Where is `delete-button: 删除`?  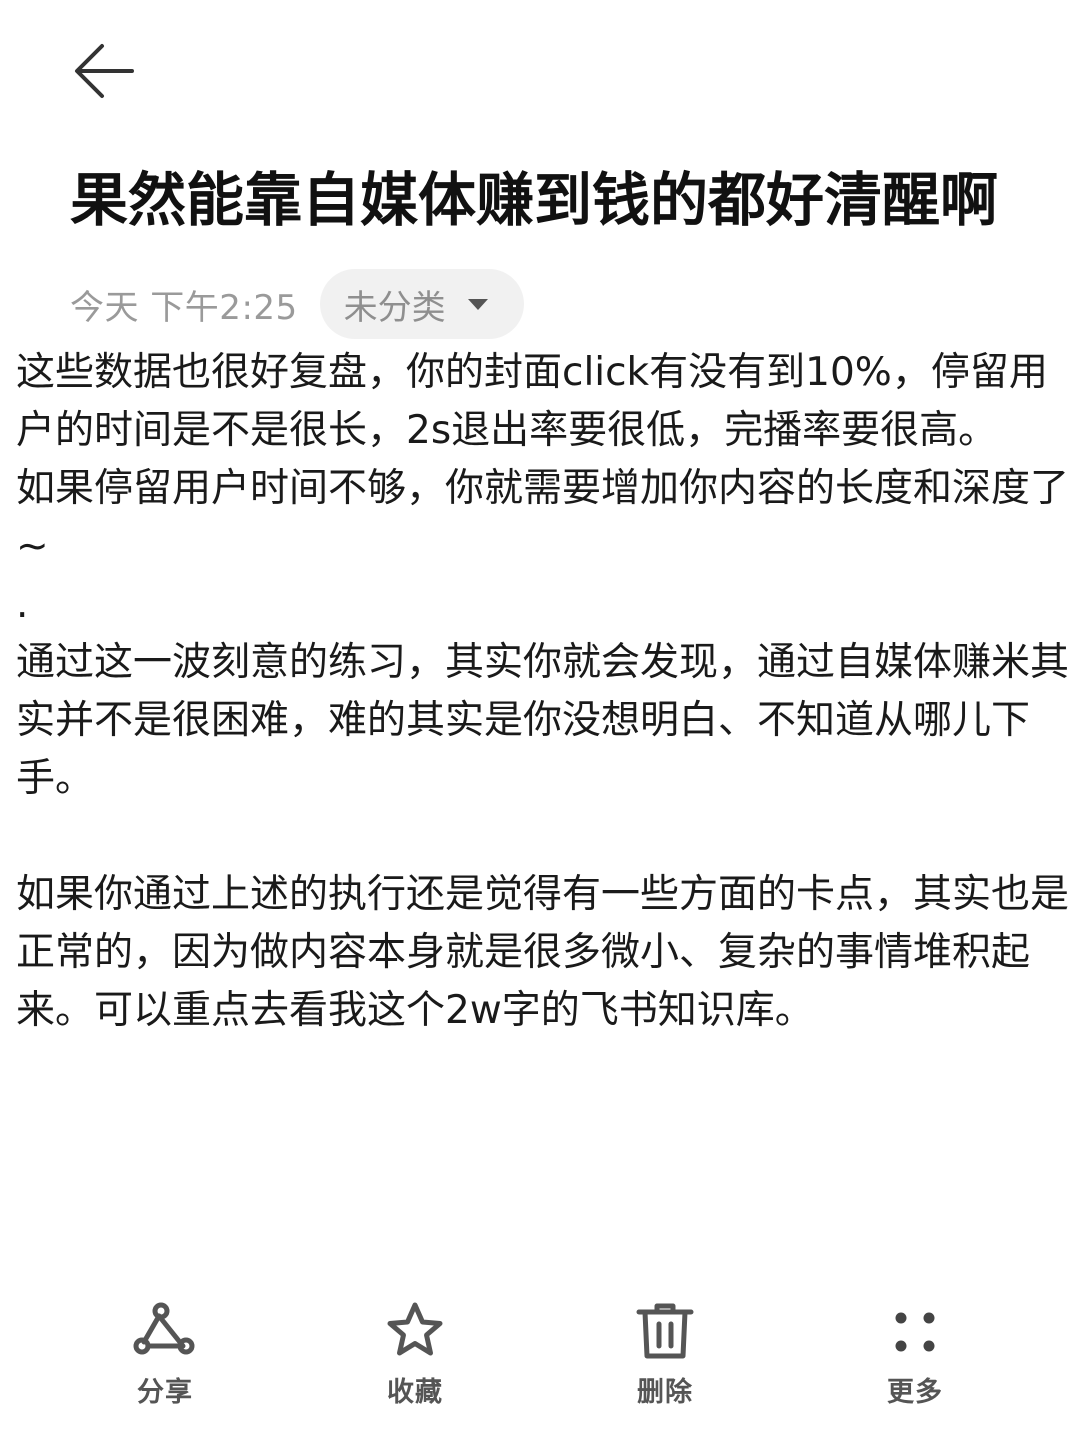 delete-button: 删除 is located at coordinates (665, 1365).